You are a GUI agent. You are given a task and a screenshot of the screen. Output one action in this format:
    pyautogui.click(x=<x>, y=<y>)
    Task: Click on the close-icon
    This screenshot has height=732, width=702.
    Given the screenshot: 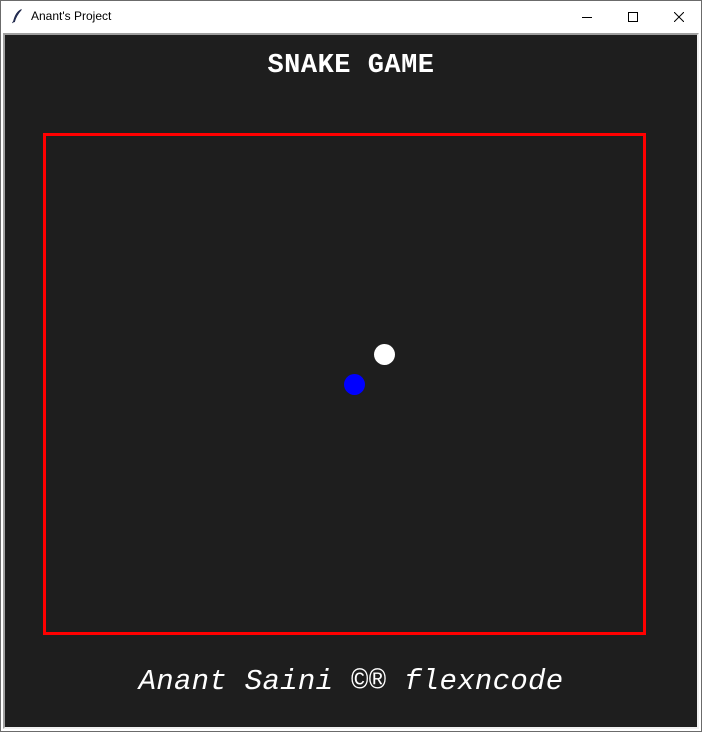 What is the action you would take?
    pyautogui.click(x=679, y=16)
    